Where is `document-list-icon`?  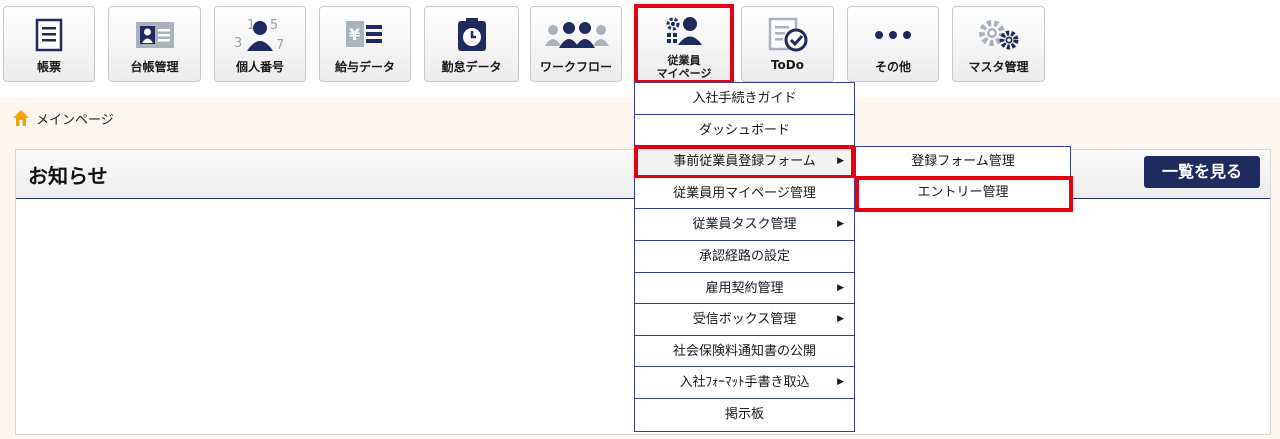 document-list-icon is located at coordinates (49, 35).